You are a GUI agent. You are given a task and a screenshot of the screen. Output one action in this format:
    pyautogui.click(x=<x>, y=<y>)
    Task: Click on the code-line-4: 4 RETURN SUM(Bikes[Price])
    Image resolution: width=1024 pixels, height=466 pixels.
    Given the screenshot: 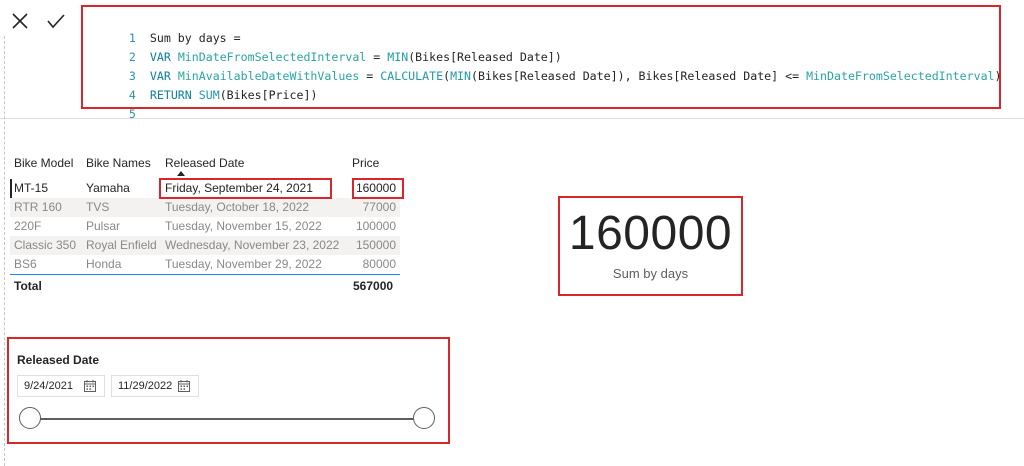 What is the action you would take?
    pyautogui.click(x=202, y=84)
    